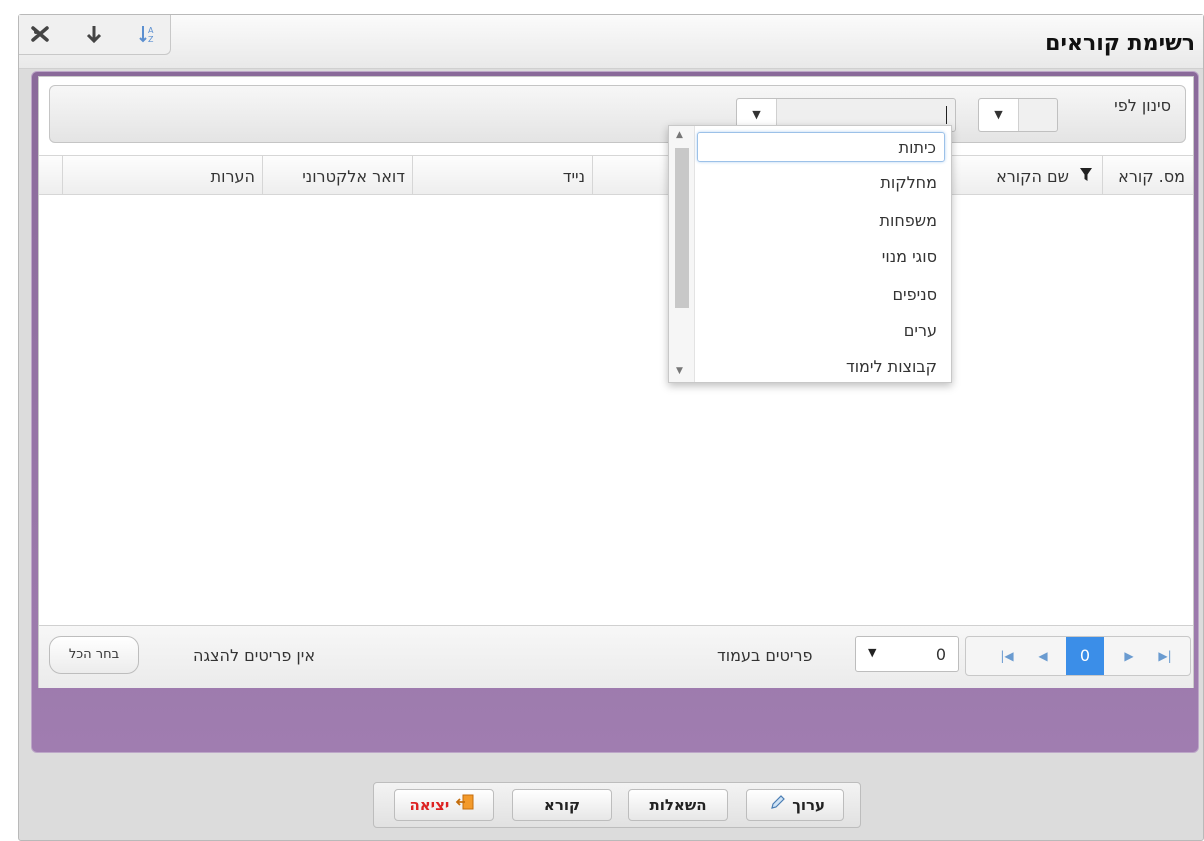 The image size is (1204, 841). What do you see at coordinates (151, 30) in the screenshot?
I see `svg-text: A` at bounding box center [151, 30].